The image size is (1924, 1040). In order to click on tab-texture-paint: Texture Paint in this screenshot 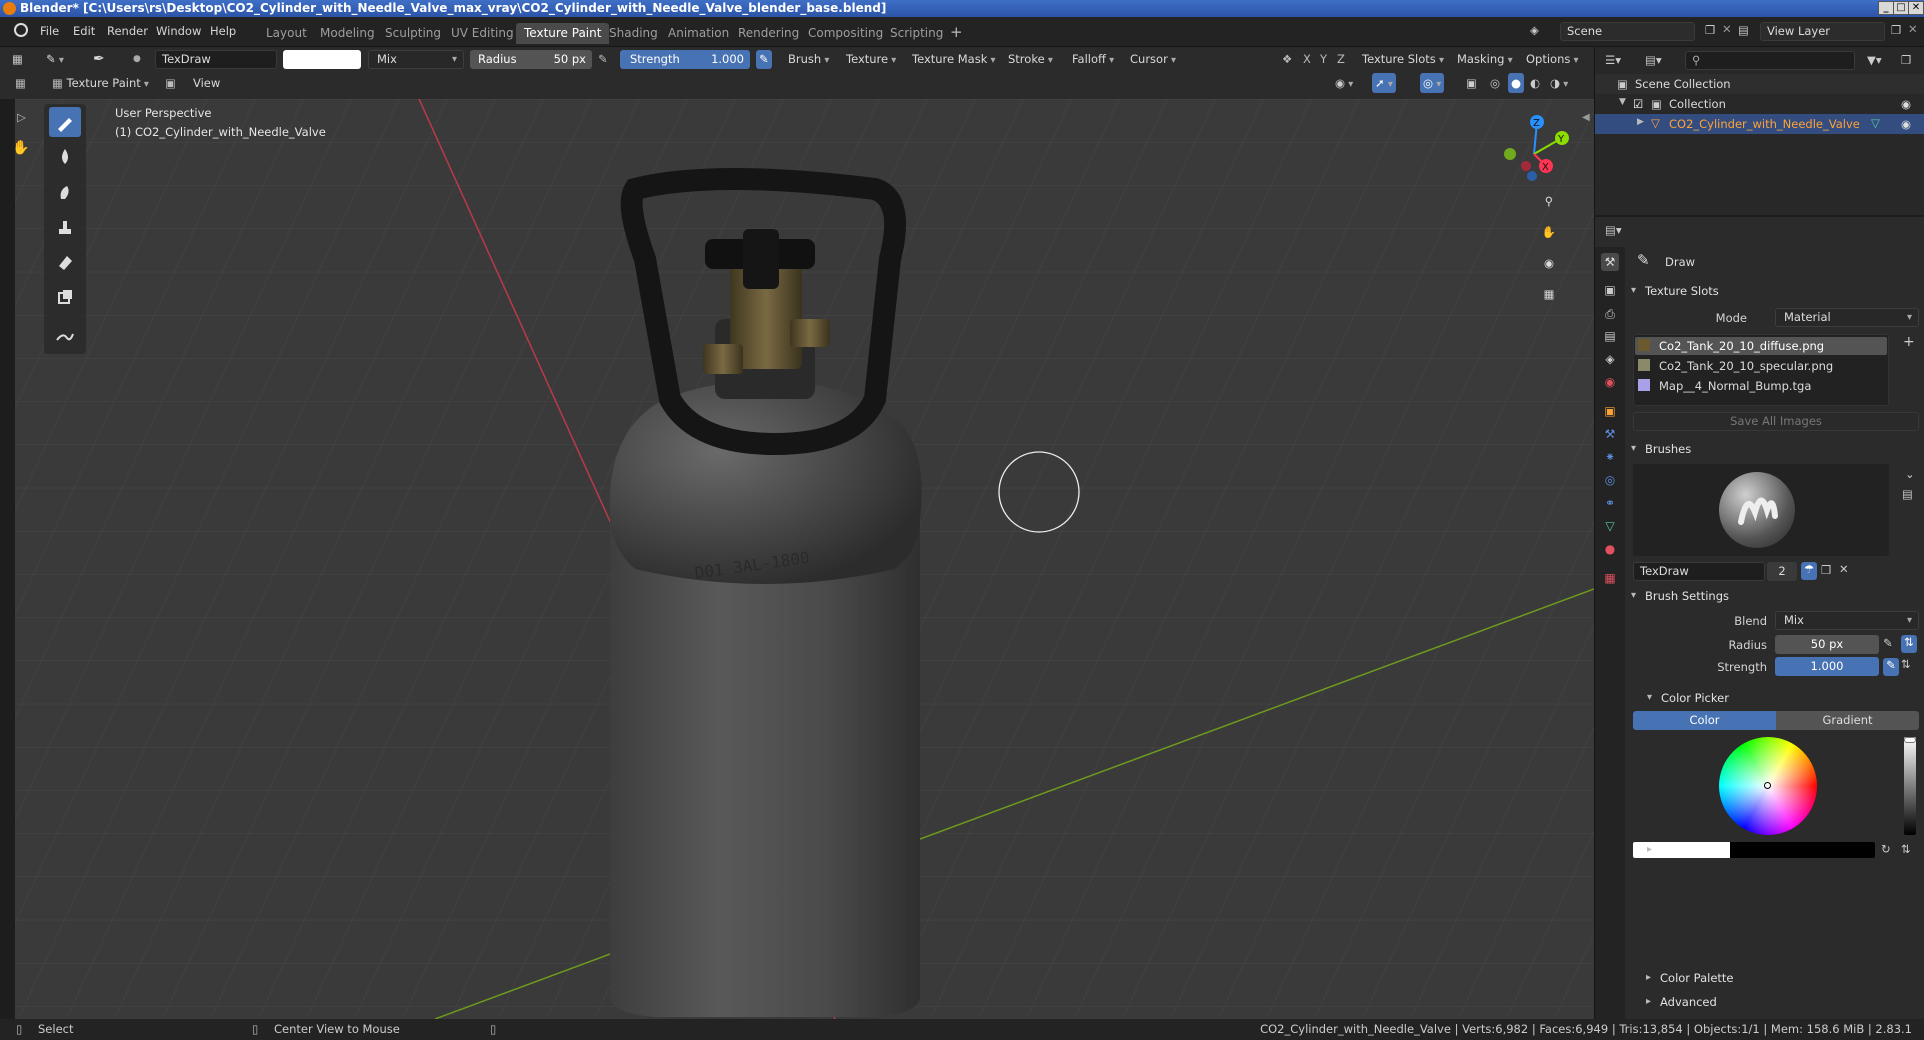, I will do `click(563, 33)`.